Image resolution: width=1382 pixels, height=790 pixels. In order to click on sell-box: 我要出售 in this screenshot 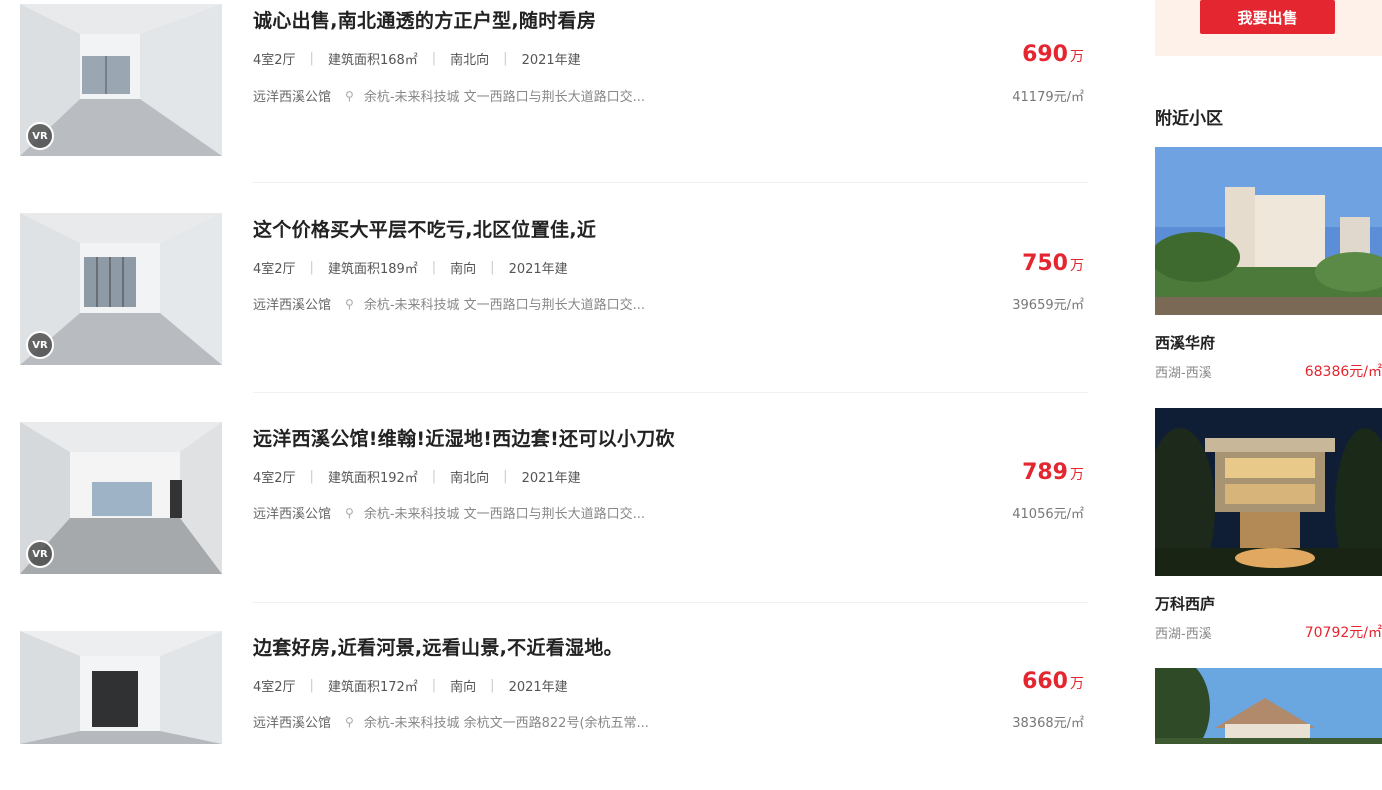, I will do `click(1268, 28)`.